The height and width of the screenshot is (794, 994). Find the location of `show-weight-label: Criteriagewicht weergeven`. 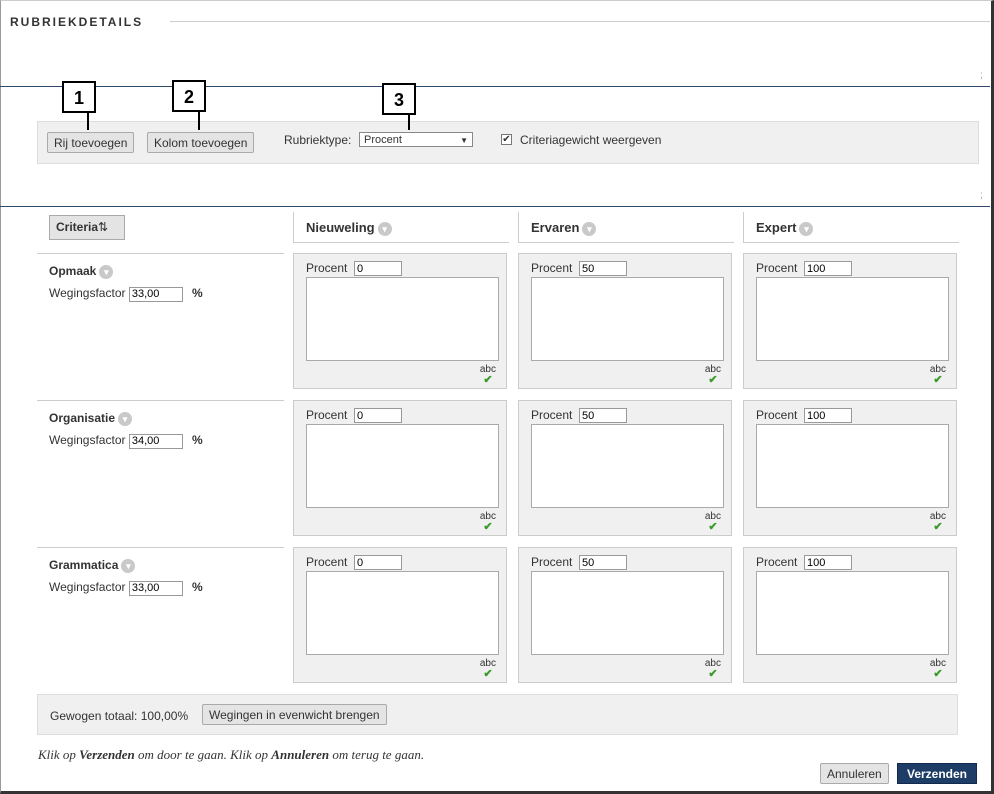

show-weight-label: Criteriagewicht weergeven is located at coordinates (591, 140).